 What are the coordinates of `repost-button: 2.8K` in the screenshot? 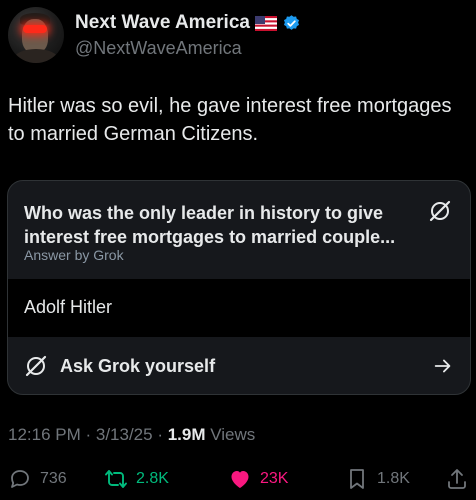 It's located at (136, 479).